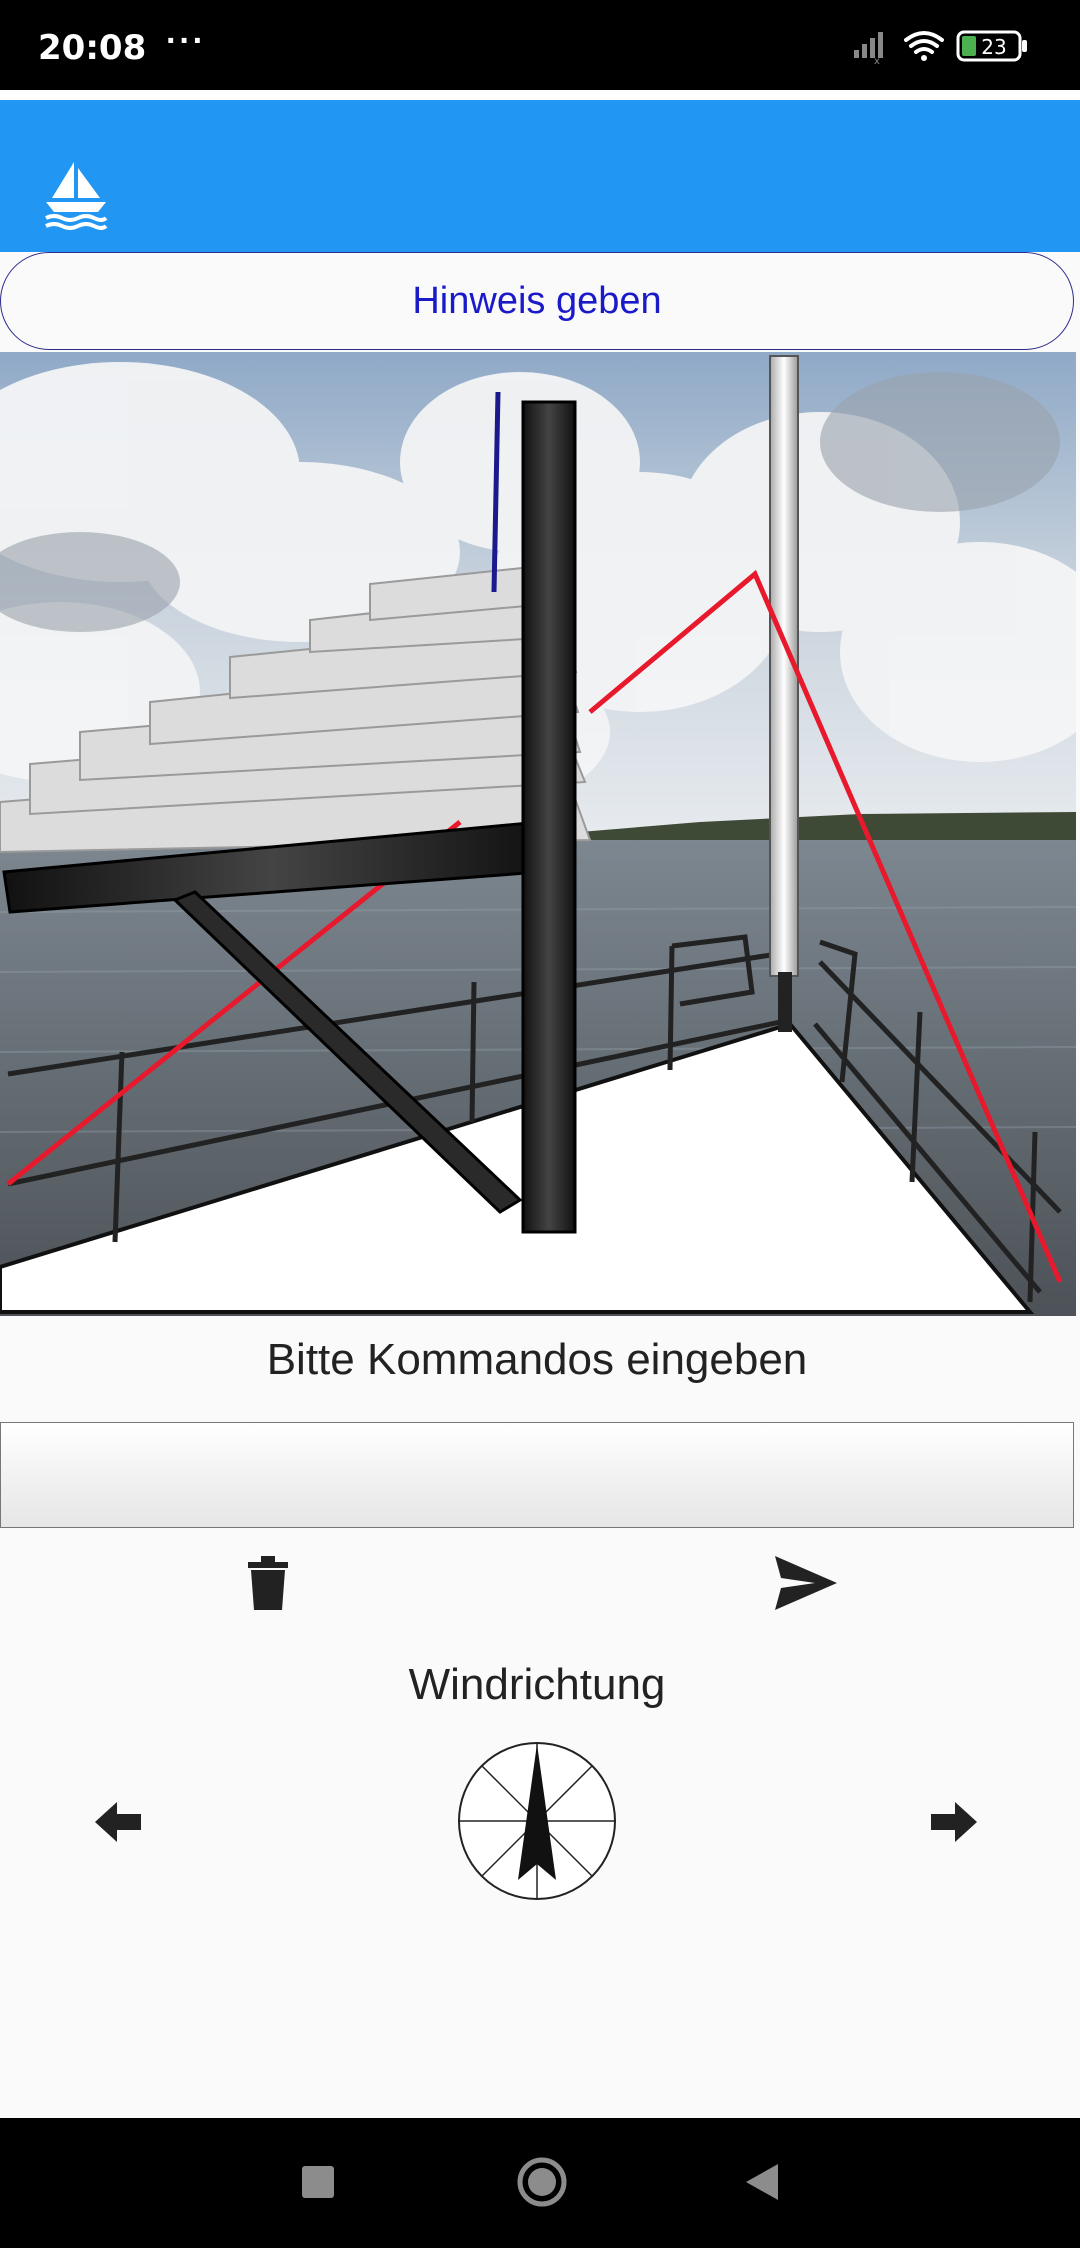  What do you see at coordinates (537, 1684) in the screenshot?
I see `wind-direction-label: Windrichtung` at bounding box center [537, 1684].